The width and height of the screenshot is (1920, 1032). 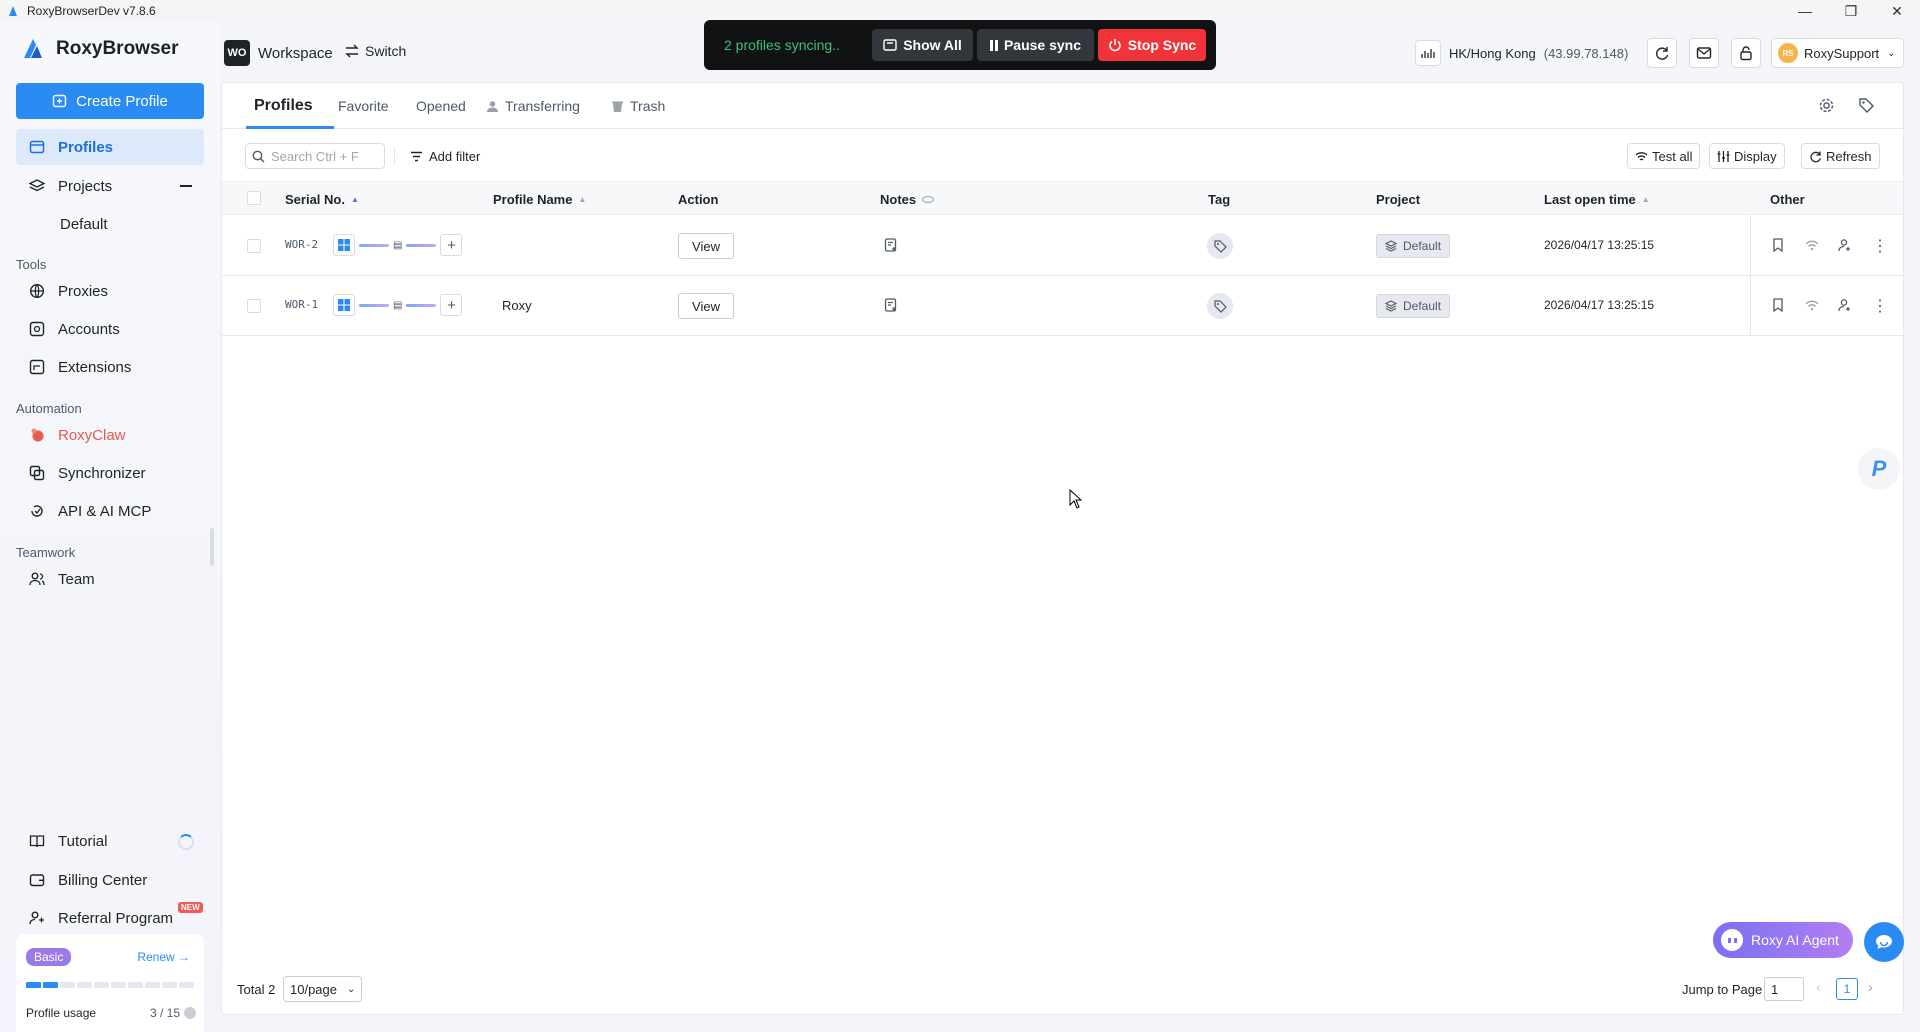 I want to click on refresh-proxy-icon, so click(x=1662, y=53).